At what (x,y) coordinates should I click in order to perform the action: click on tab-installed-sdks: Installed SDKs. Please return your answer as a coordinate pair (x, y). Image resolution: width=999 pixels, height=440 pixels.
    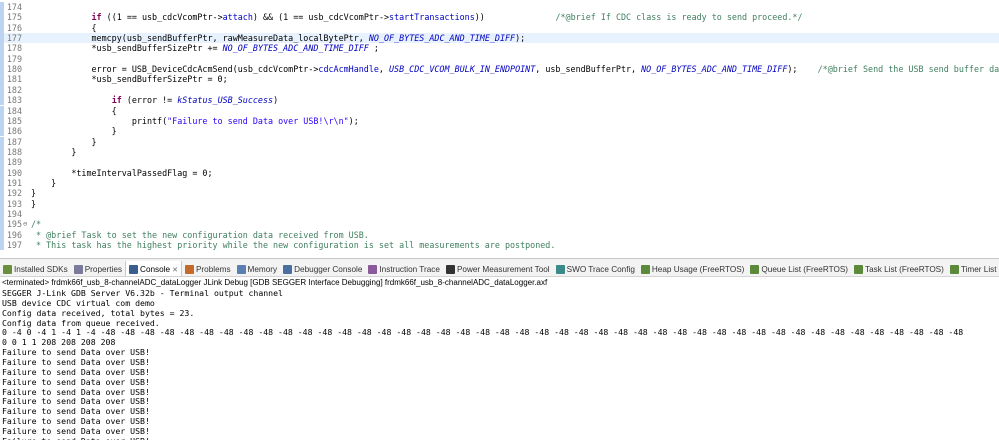
    Looking at the image, I should click on (35, 268).